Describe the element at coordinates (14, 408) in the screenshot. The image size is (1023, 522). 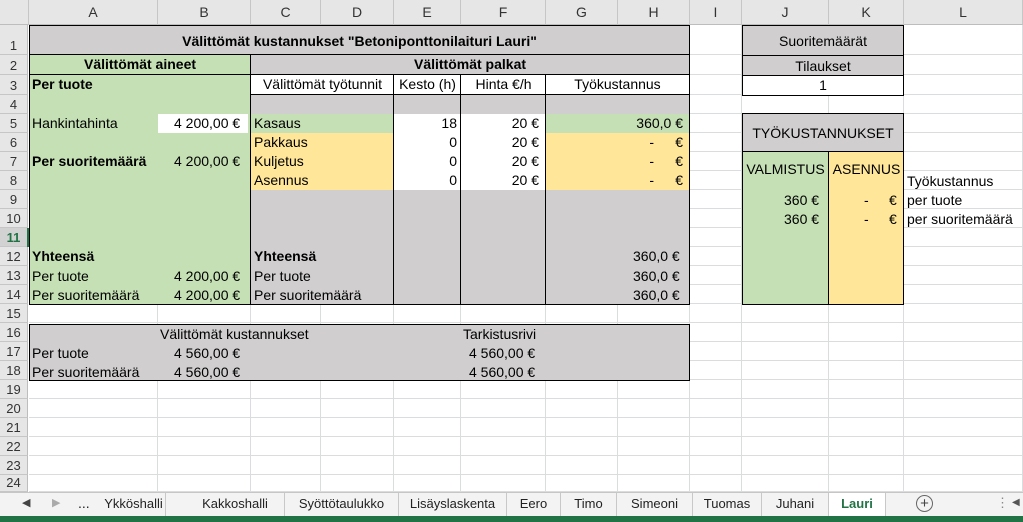
I see `row-header-20: 20` at that location.